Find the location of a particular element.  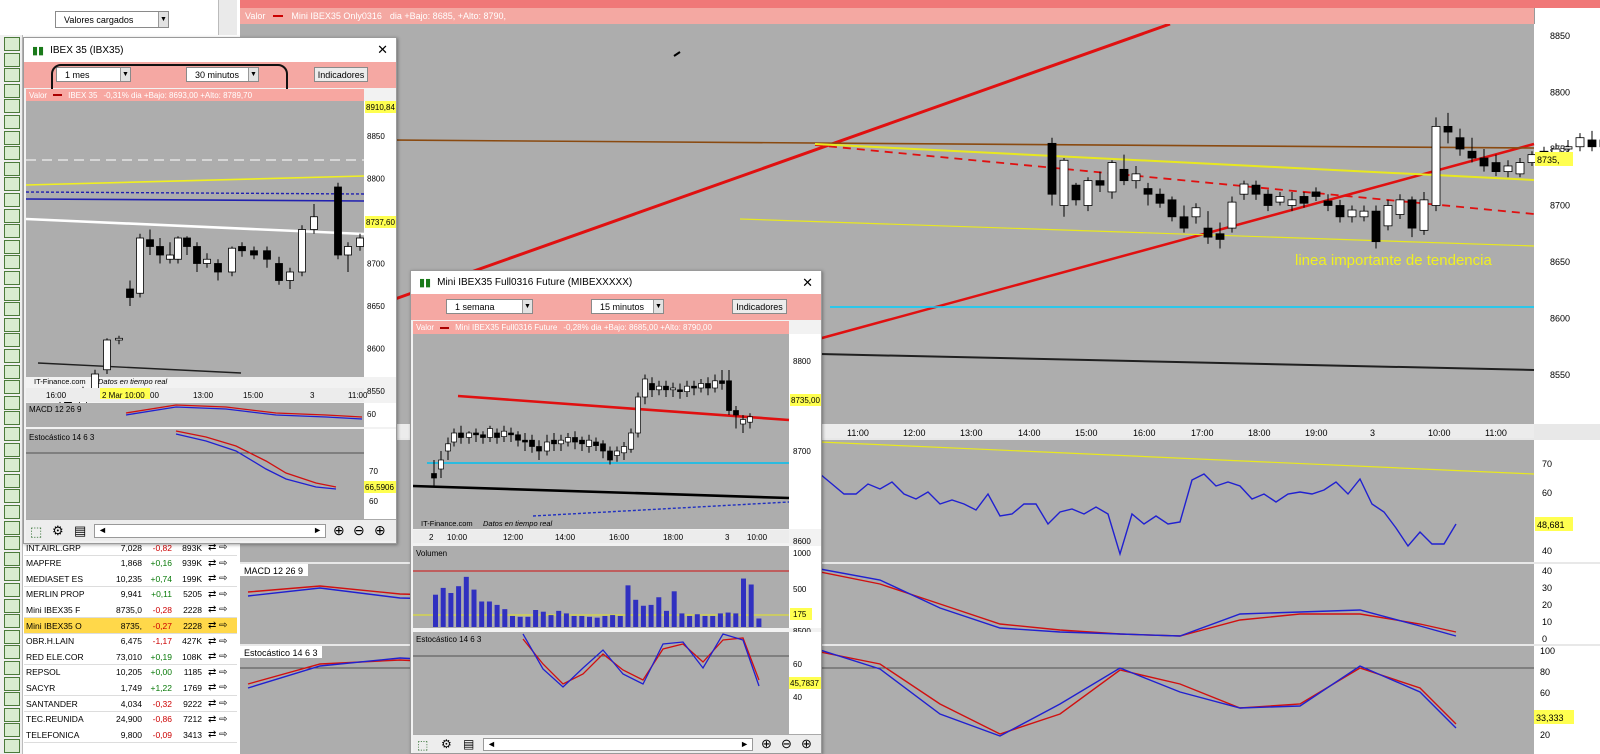

watchlist-row: MAPFRE 1,868 +0,16 939K ⇄ ⇨ is located at coordinates (130, 563).